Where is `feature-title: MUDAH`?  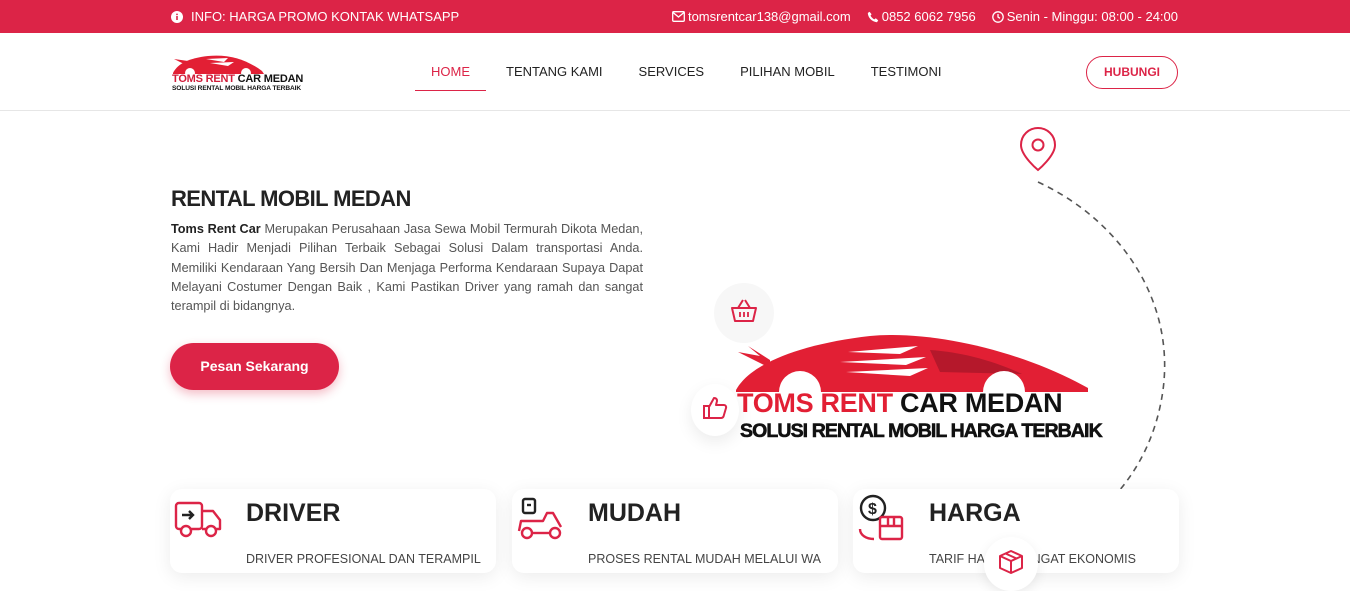 feature-title: MUDAH is located at coordinates (635, 513).